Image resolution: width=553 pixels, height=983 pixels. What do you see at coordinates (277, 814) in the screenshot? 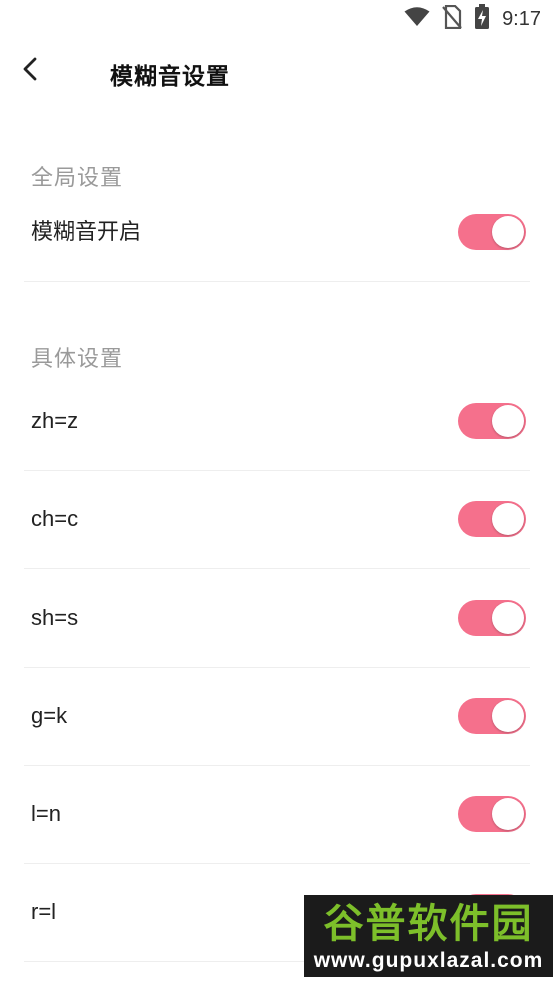
I see `setting-row-l-n: l=n` at bounding box center [277, 814].